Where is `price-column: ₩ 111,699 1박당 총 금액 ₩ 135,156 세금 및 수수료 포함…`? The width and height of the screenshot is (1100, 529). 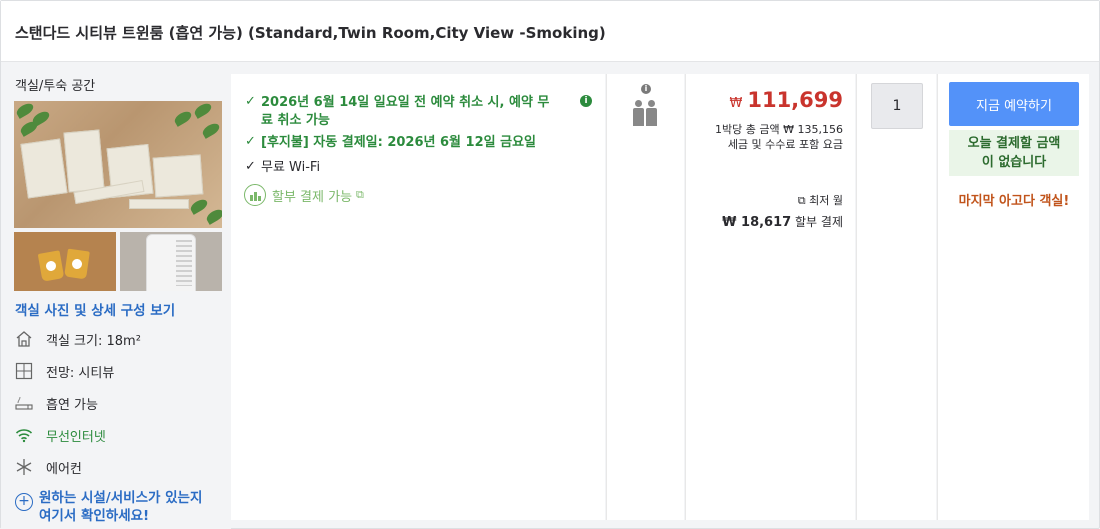
price-column: ₩ 111,699 1박당 총 금액 ₩ 135,156 세금 및 수수료 포함… is located at coordinates (770, 297).